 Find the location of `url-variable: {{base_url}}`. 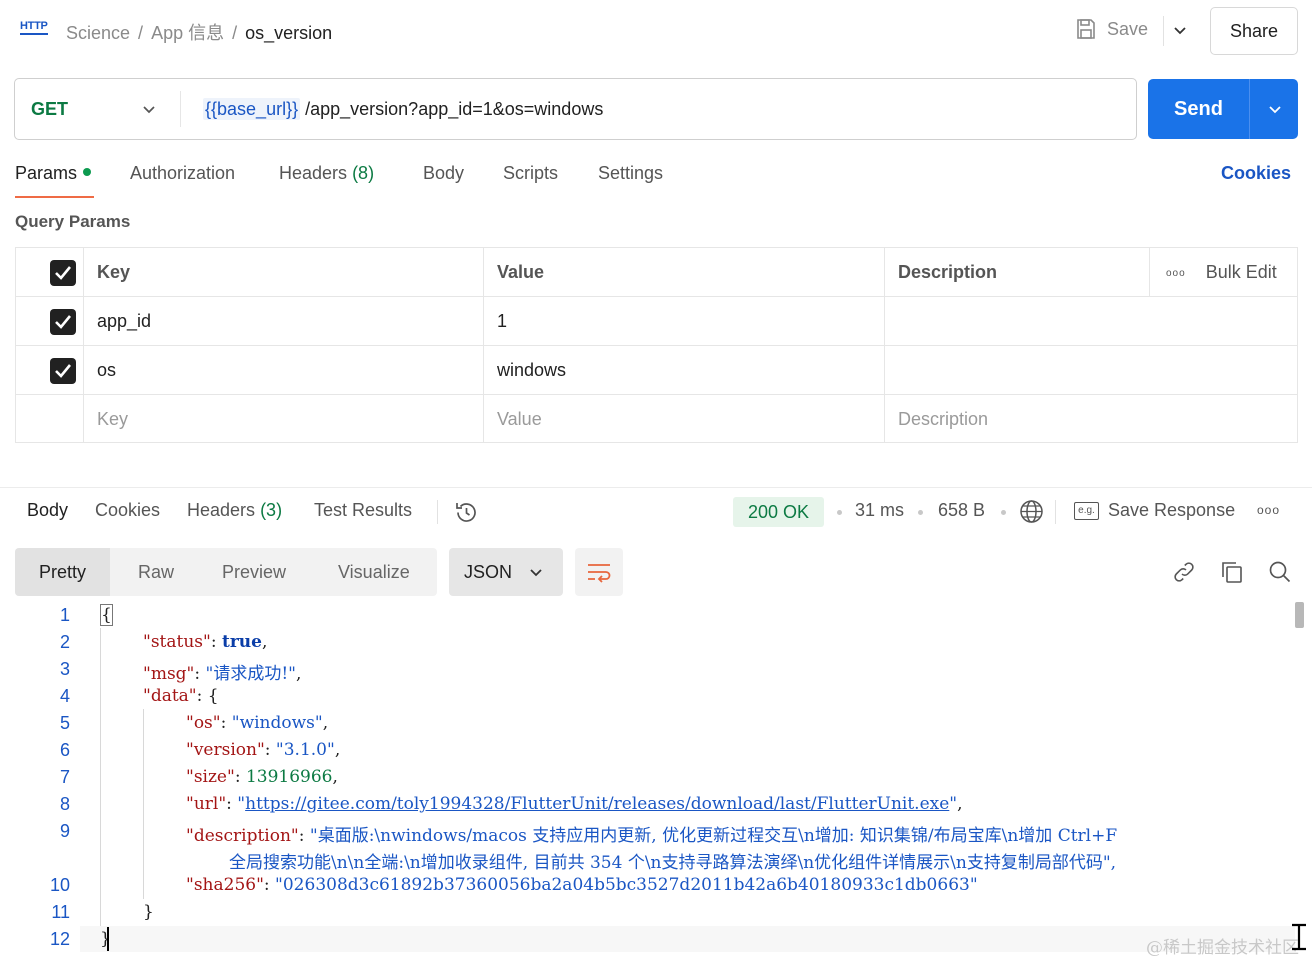

url-variable: {{base_url}} is located at coordinates (252, 109).